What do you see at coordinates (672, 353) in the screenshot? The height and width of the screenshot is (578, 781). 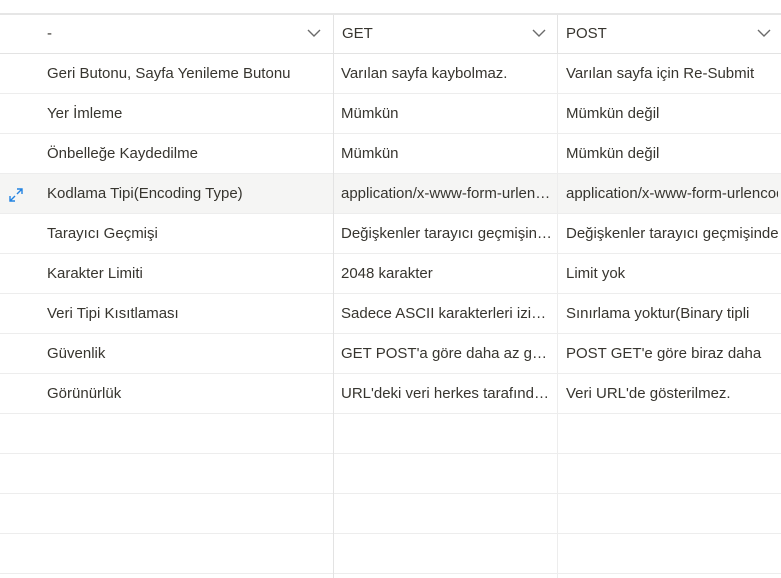 I see `post-cell: POST GET'e göre biraz daha` at bounding box center [672, 353].